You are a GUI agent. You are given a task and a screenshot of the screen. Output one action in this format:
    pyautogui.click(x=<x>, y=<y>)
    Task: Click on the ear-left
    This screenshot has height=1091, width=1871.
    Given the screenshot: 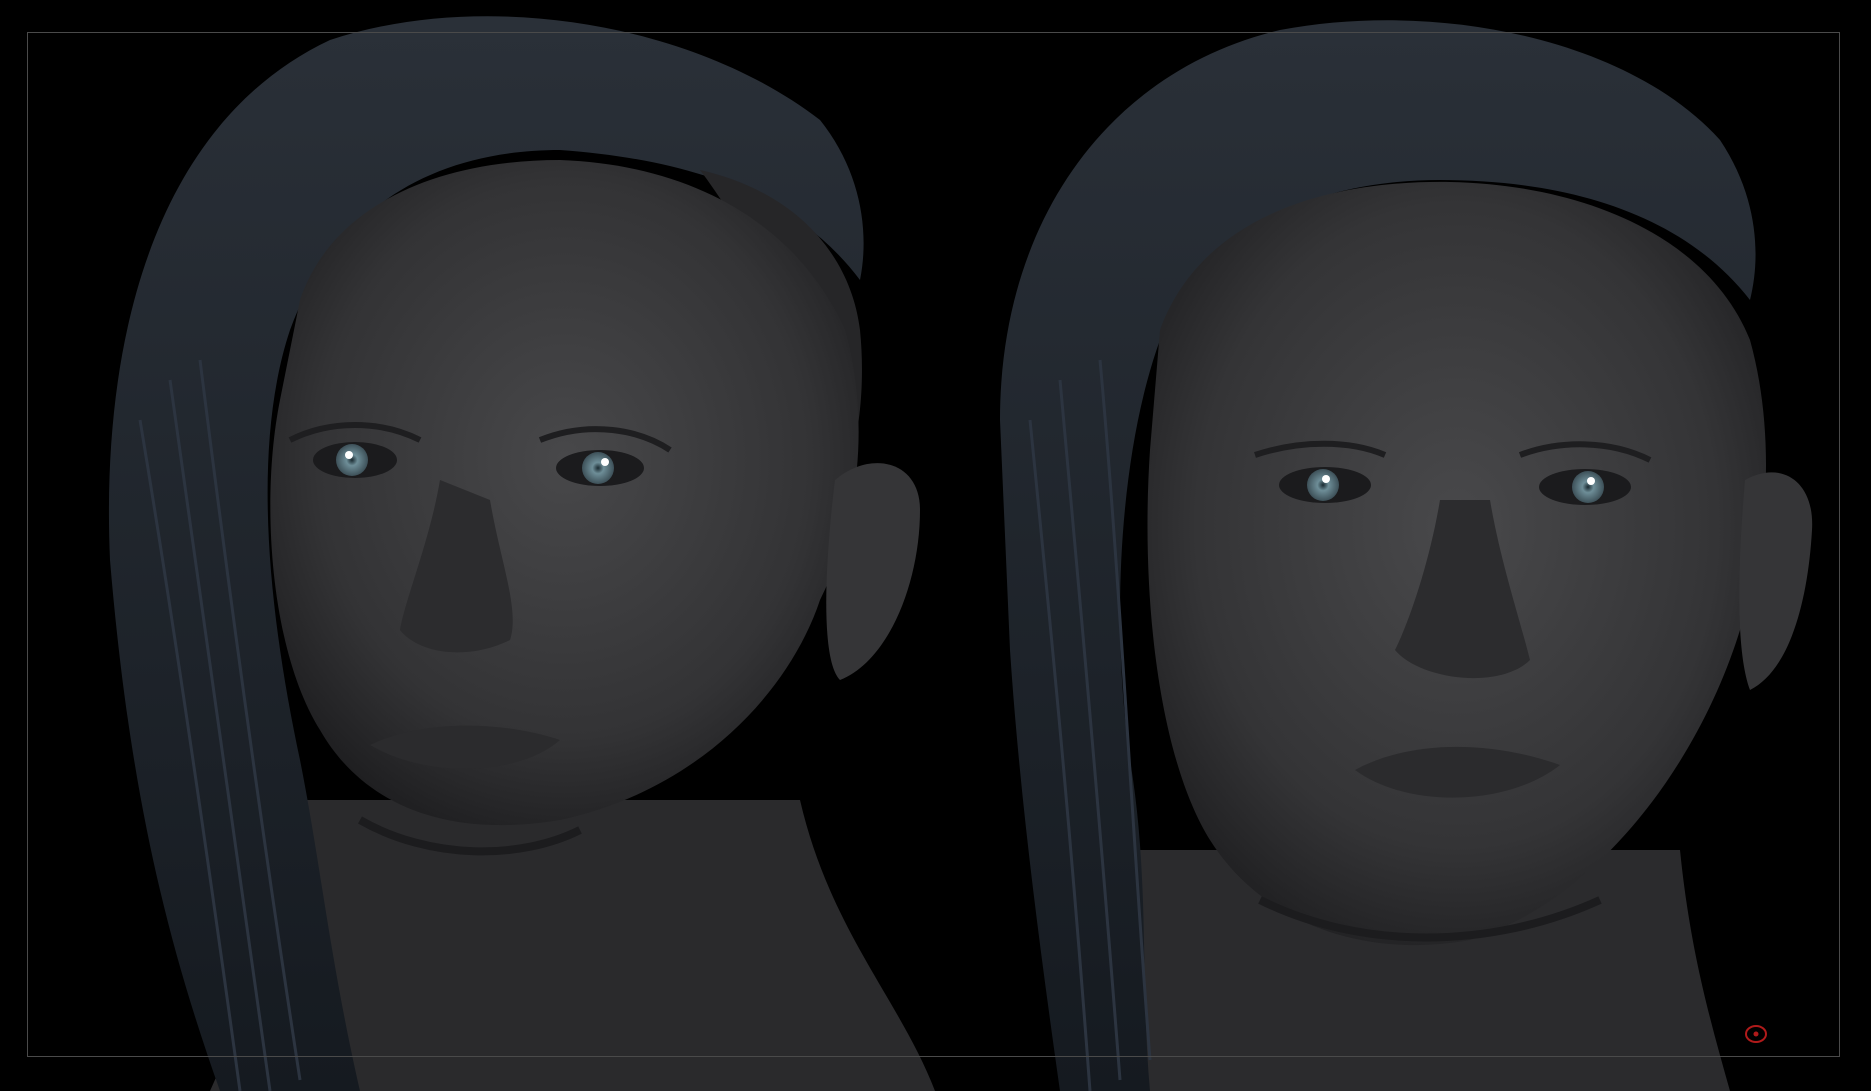 What is the action you would take?
    pyautogui.click(x=873, y=571)
    